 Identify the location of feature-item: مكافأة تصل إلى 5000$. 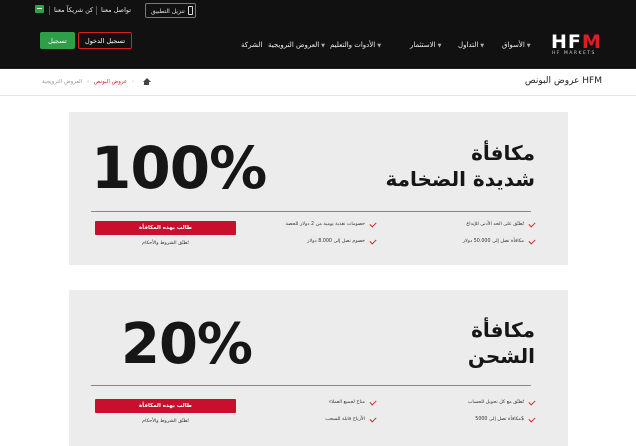
(505, 418).